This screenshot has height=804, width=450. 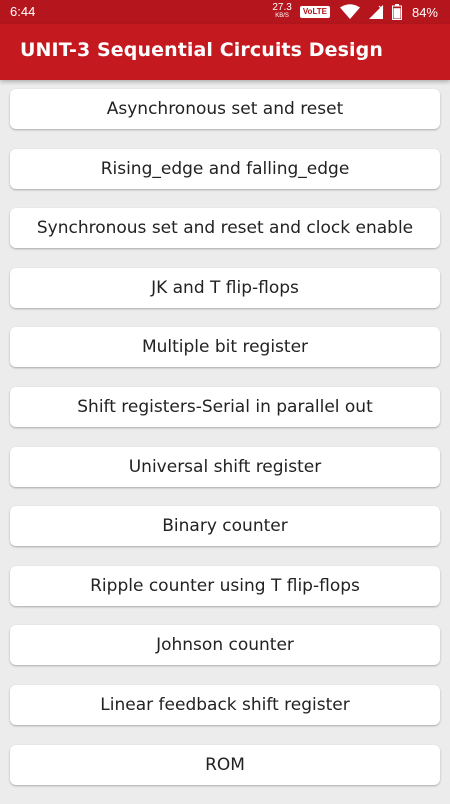 I want to click on topic-button-johnson-counter: Johnson counter, so click(x=225, y=645).